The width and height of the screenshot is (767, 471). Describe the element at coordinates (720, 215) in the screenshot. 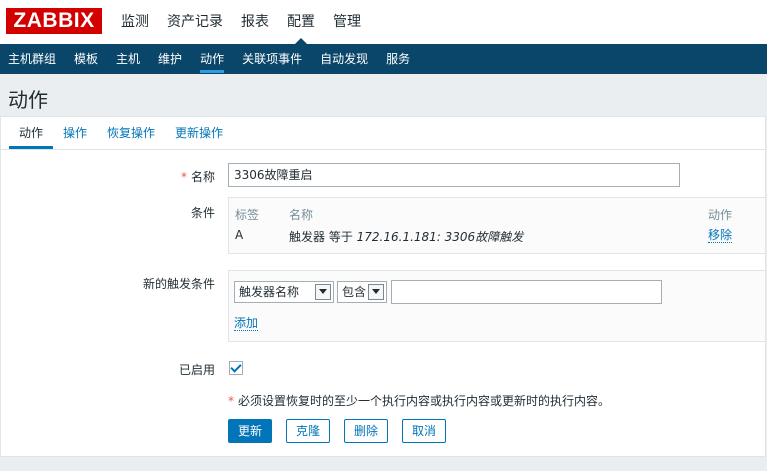

I see `conditions-header-action: 动作` at that location.